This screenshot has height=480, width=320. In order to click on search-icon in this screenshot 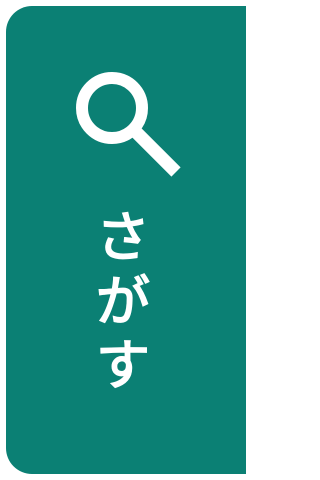, I will do `click(129, 127)`.